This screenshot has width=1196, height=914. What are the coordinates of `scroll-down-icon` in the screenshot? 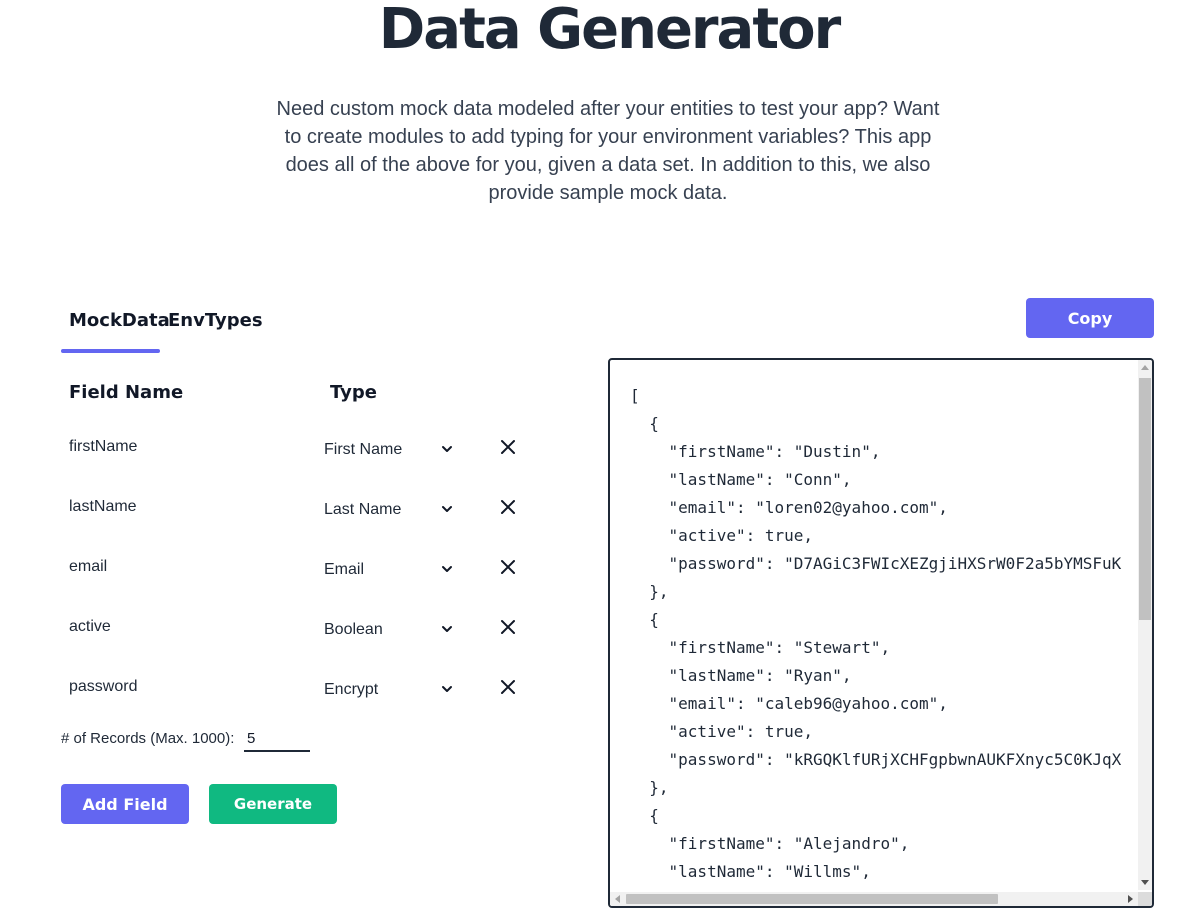 It's located at (1145, 882).